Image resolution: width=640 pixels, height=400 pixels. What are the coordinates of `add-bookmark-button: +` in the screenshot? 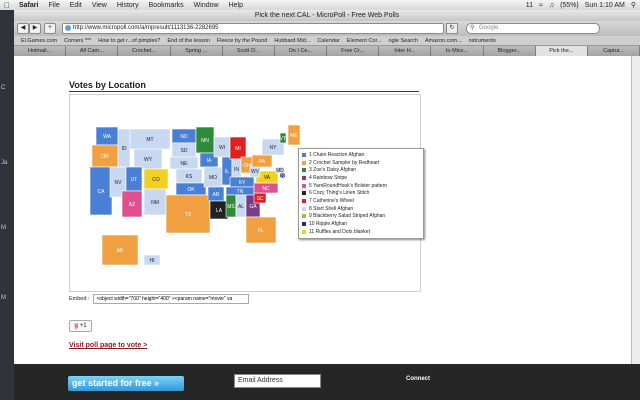 It's located at (50, 28).